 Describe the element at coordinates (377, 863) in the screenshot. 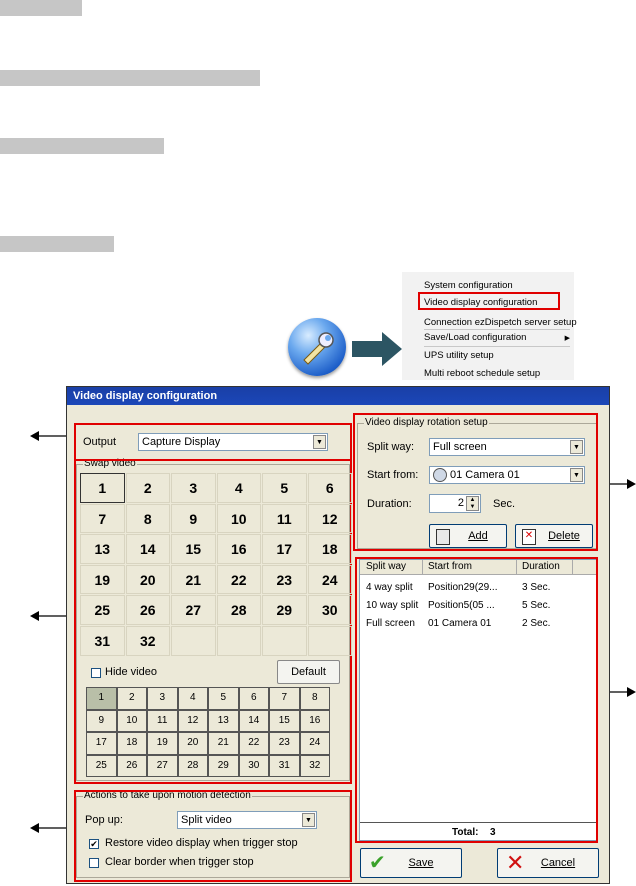

I see `checkmark-icon: ✔` at that location.